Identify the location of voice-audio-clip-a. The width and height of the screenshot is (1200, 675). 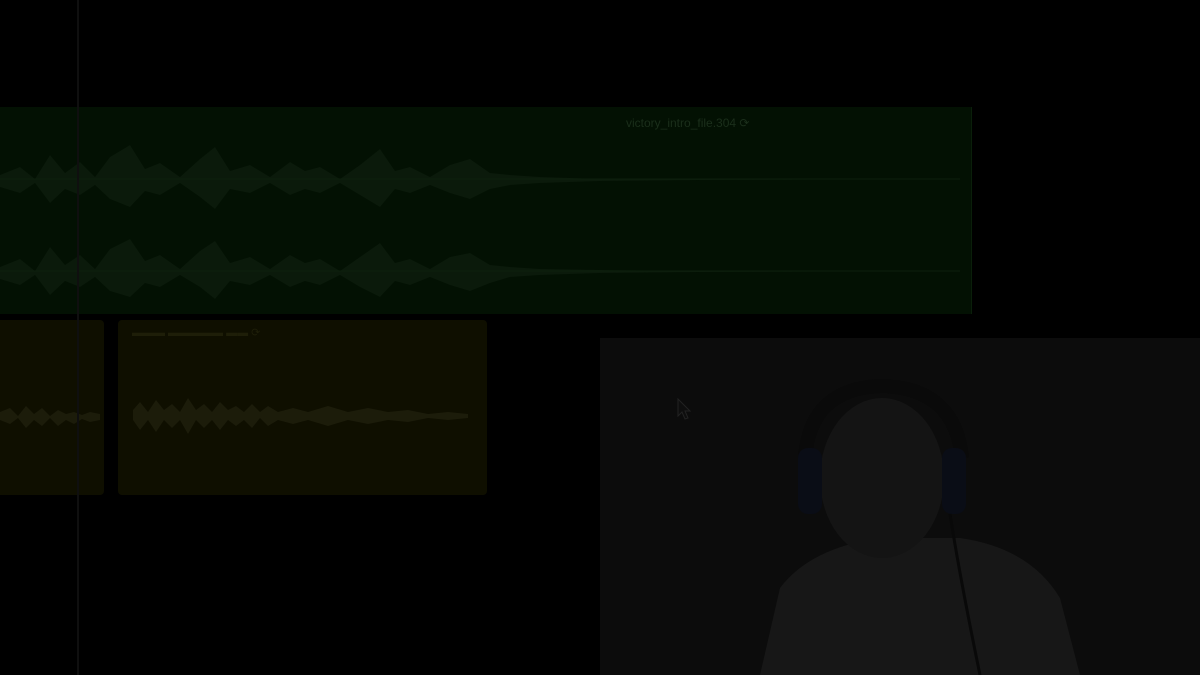
(52, 407).